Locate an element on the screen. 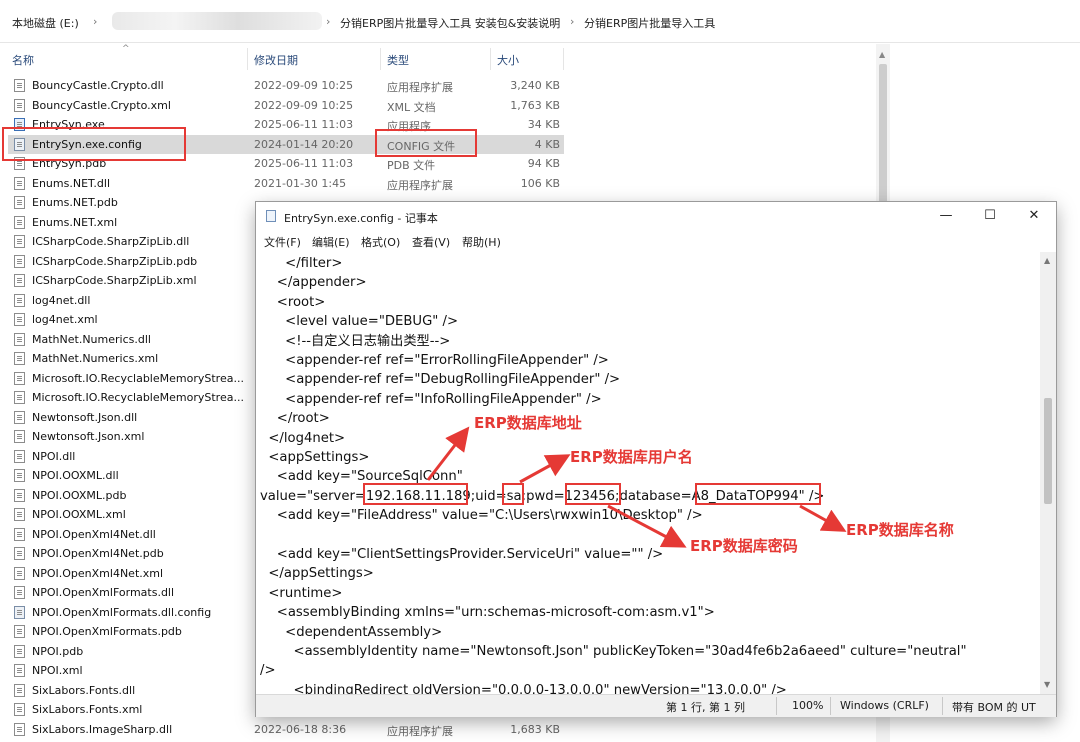 The height and width of the screenshot is (742, 1080). file-name: MathNet.Numerics.xml is located at coordinates (95, 358).